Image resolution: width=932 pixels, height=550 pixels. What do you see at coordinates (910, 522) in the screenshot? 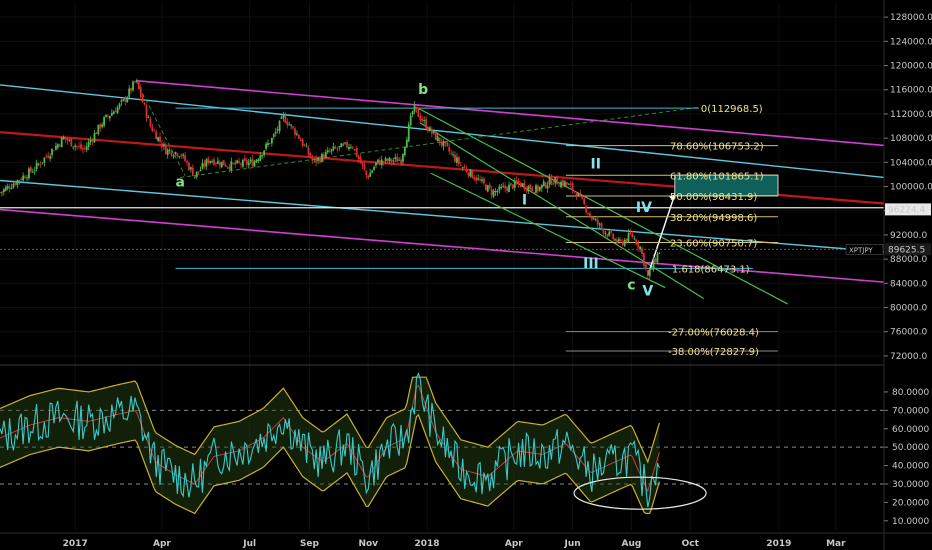
I see `rsi-tick-label: 10.0000` at bounding box center [910, 522].